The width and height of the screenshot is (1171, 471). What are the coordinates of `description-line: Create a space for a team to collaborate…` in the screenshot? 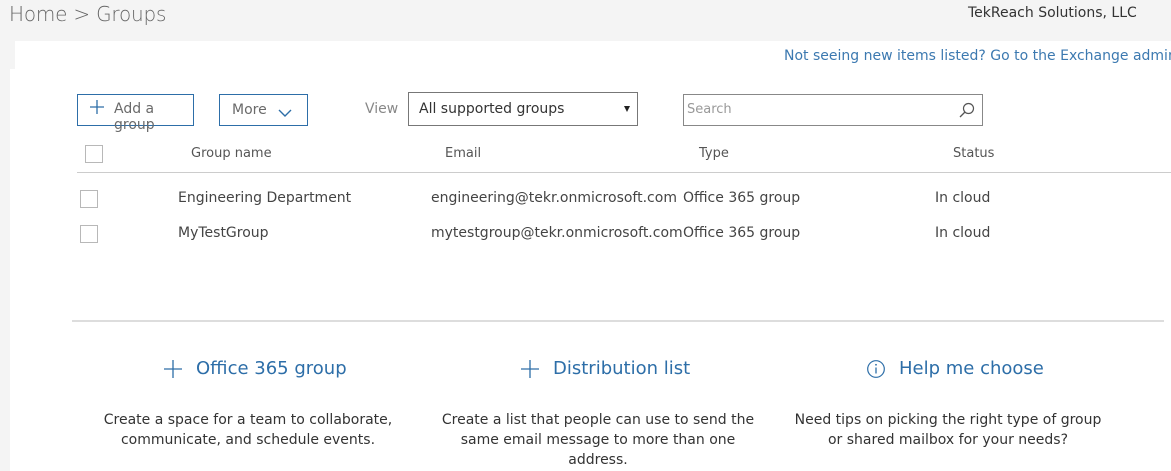 It's located at (248, 420).